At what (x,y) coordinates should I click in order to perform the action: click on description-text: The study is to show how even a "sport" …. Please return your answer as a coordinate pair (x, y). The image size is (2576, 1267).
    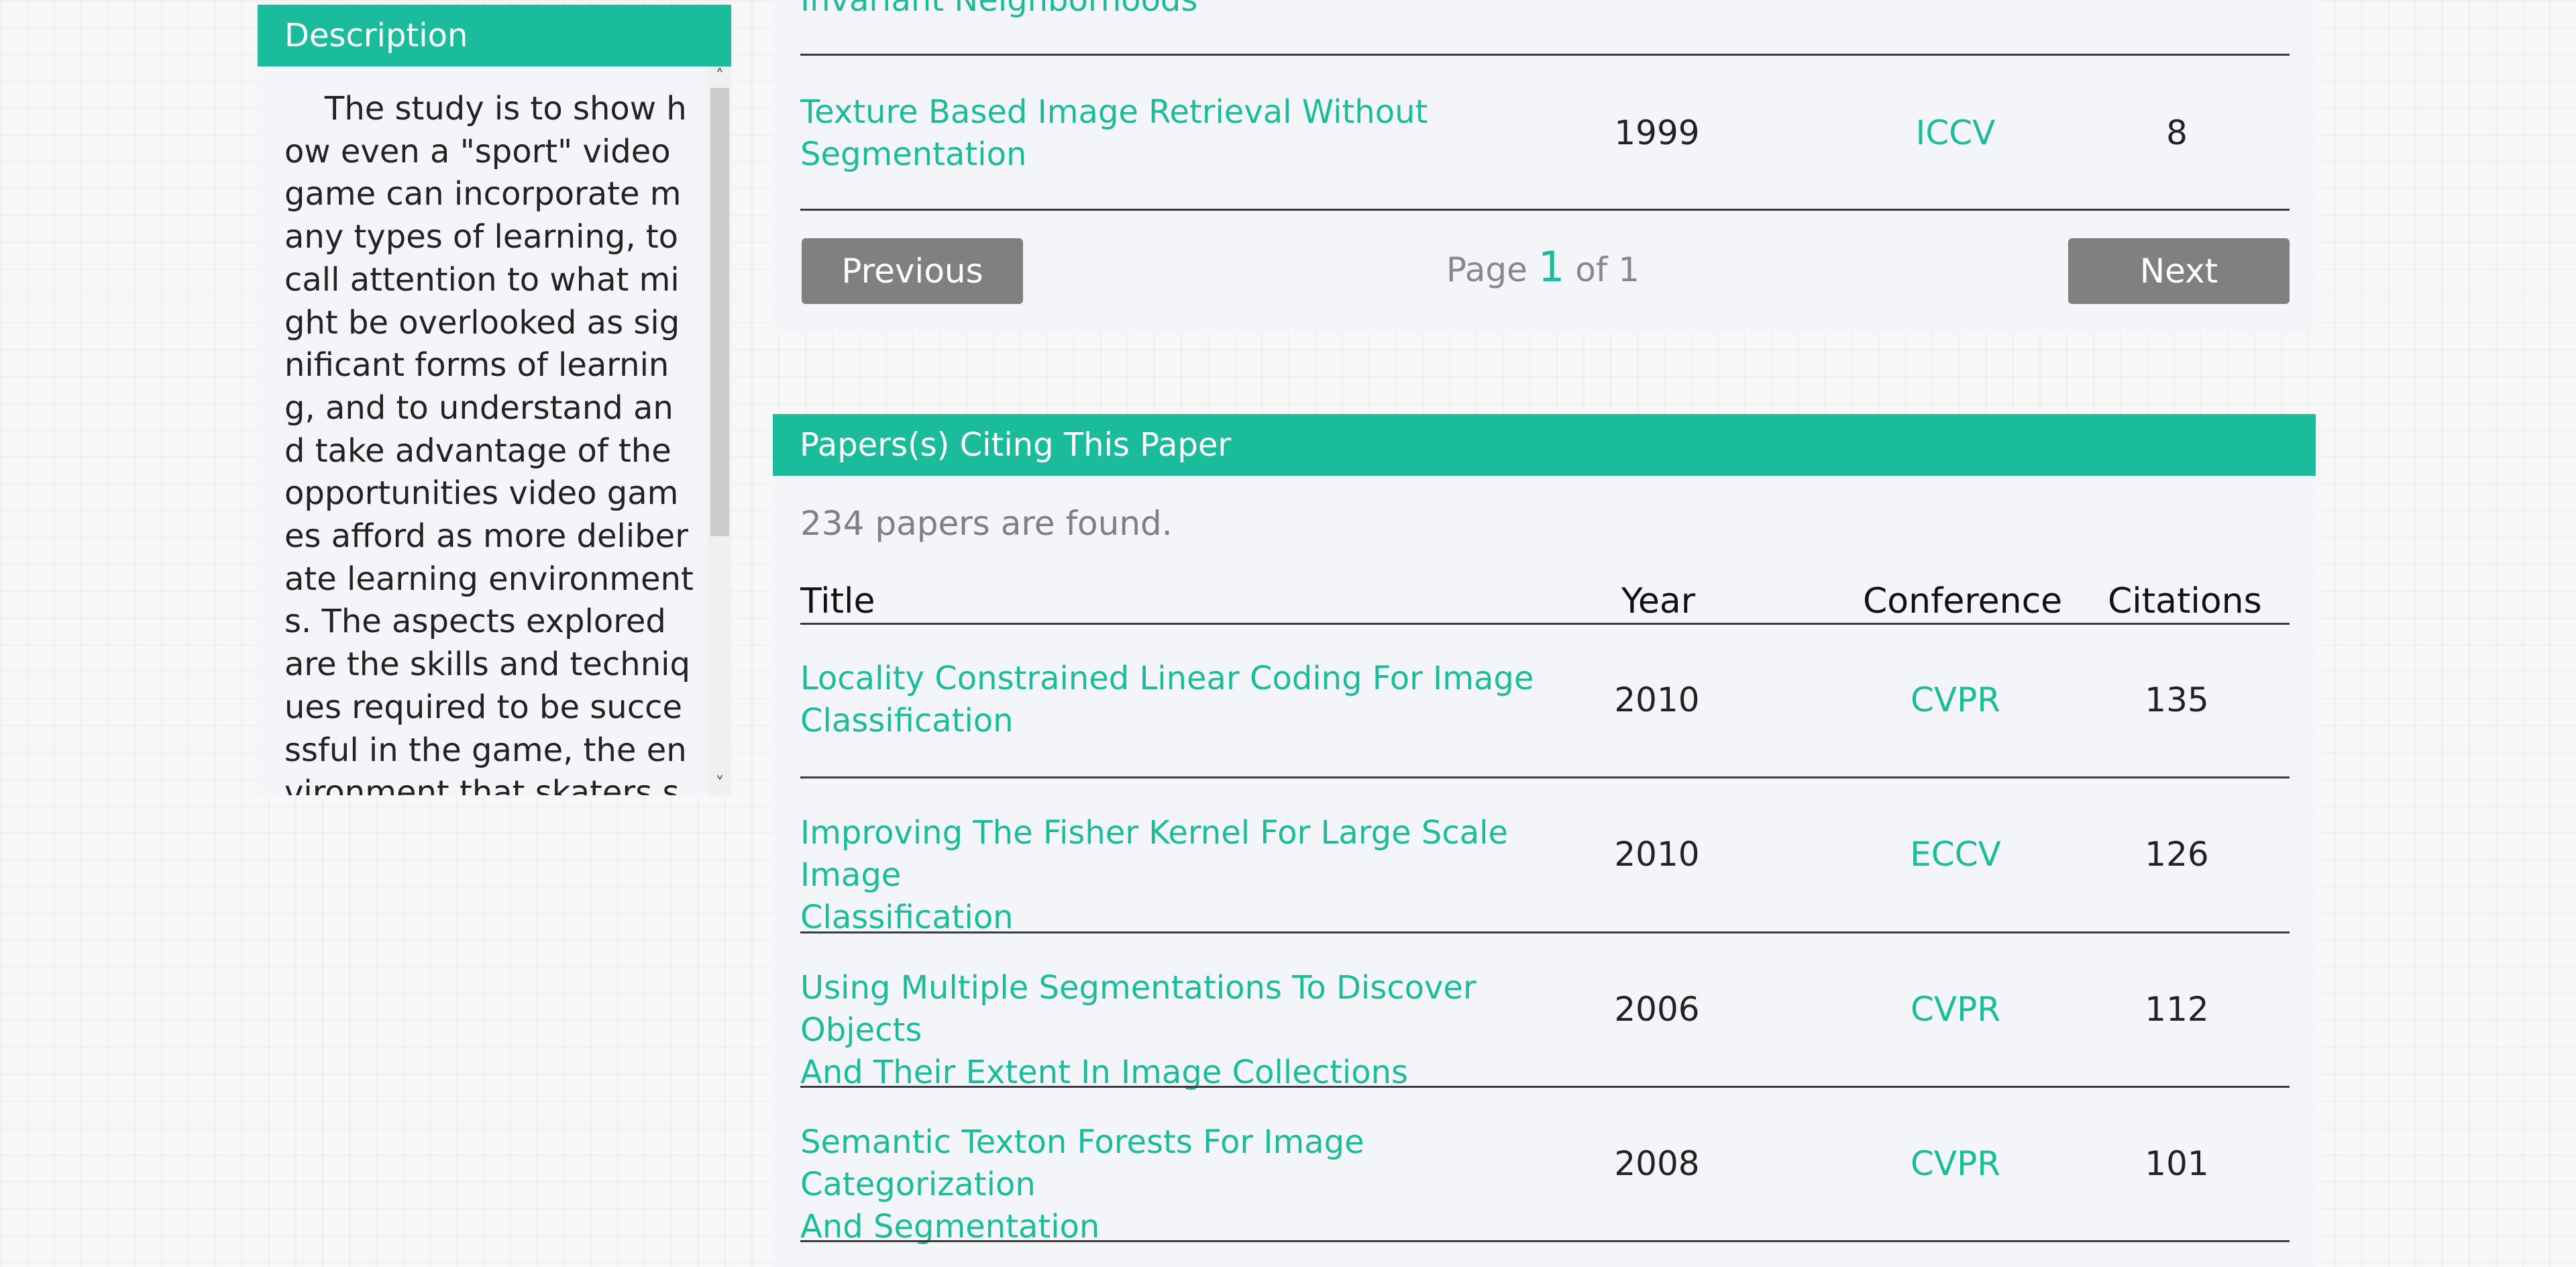
    Looking at the image, I should click on (489, 442).